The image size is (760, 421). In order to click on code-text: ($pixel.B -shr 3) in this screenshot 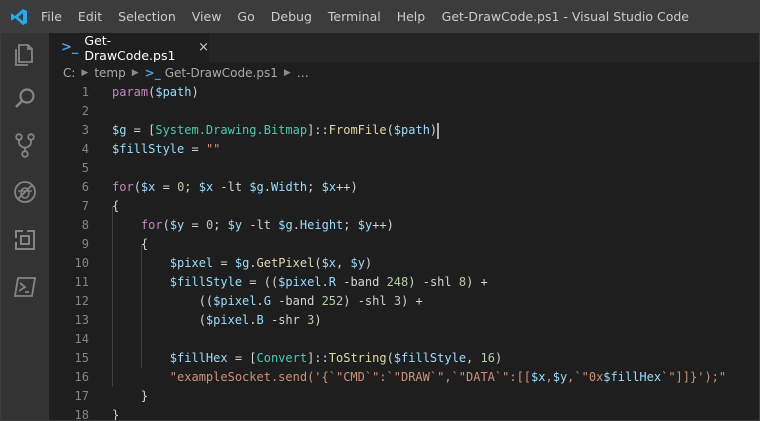, I will do `click(217, 320)`.